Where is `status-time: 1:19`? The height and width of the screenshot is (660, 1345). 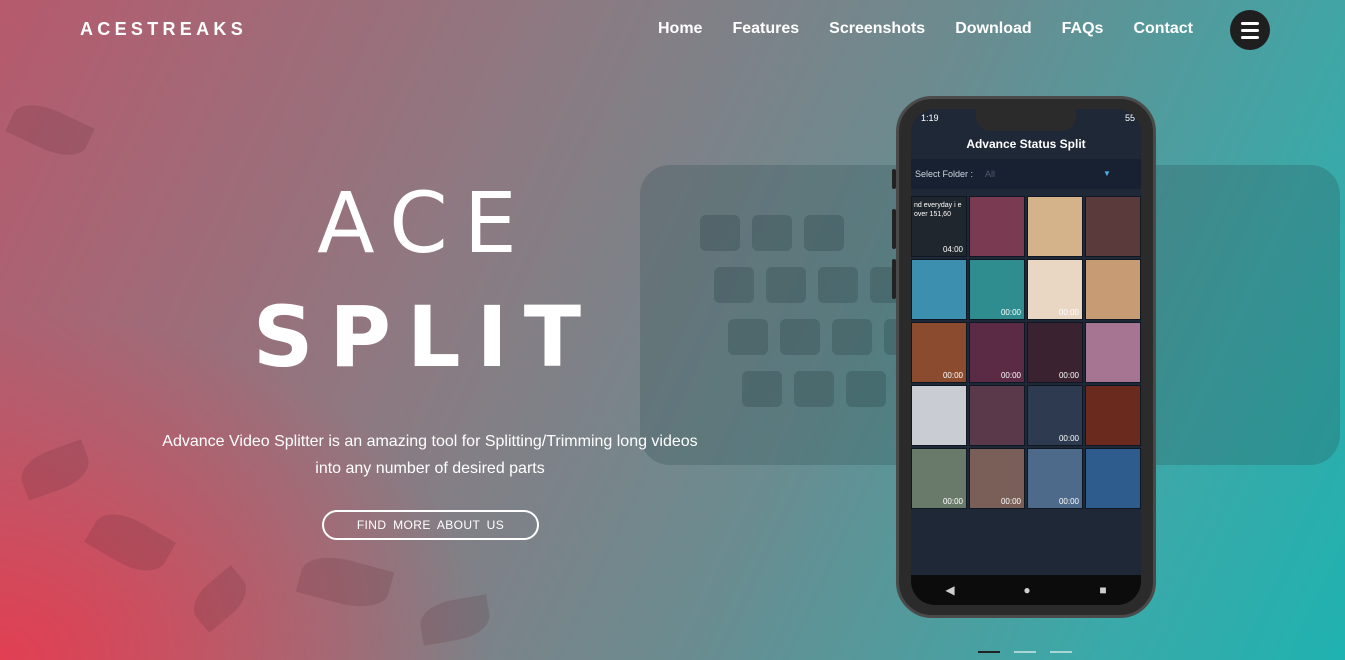
status-time: 1:19 is located at coordinates (930, 118).